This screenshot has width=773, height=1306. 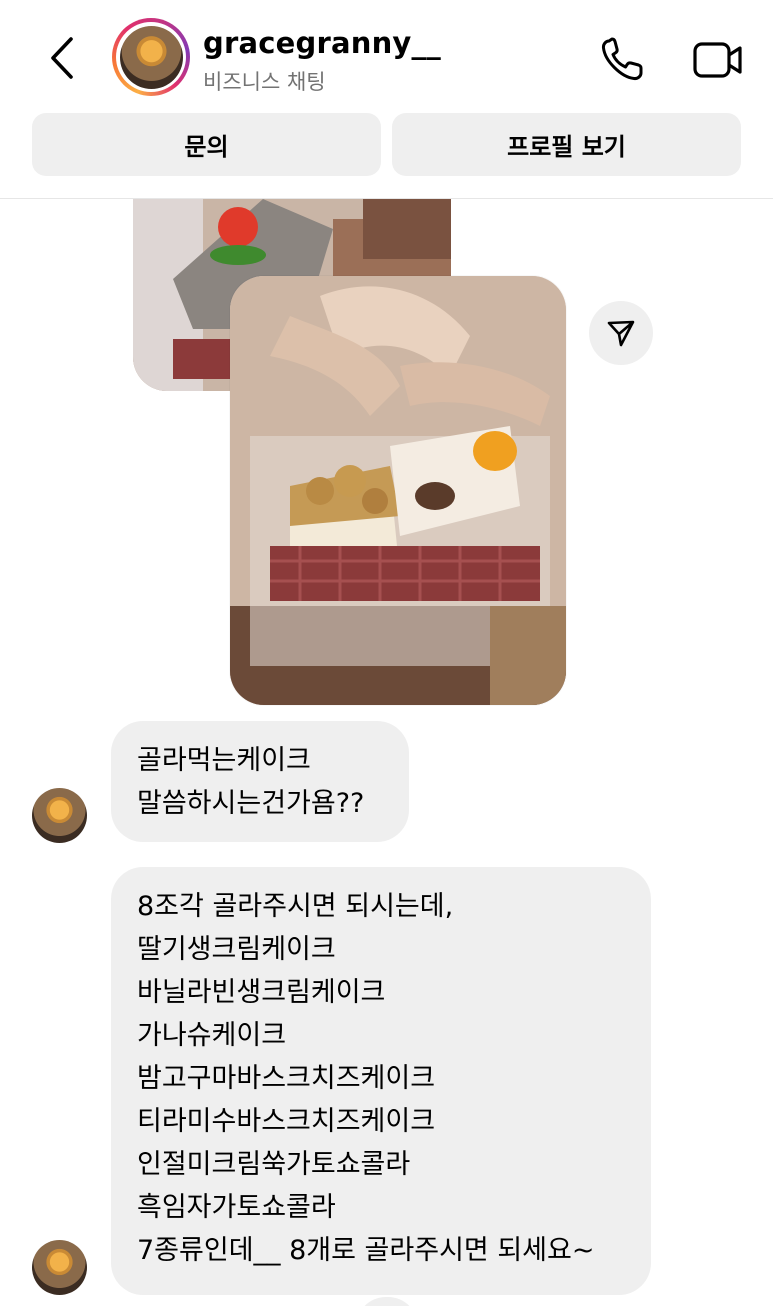 I want to click on chevron-left-icon, so click(x=62, y=58).